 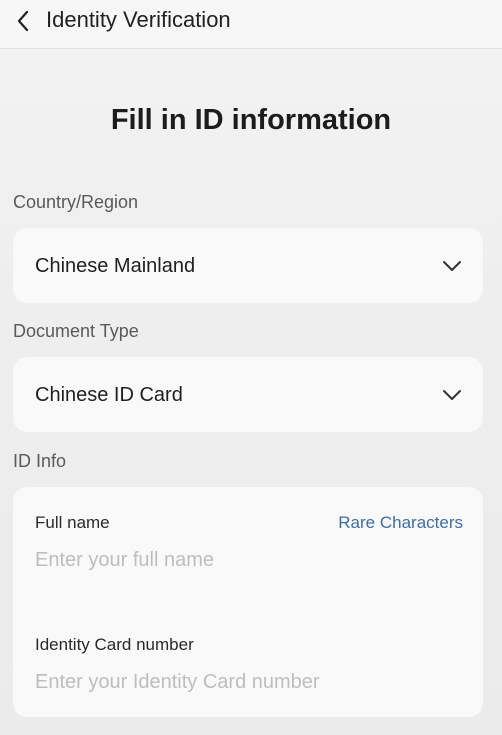 What do you see at coordinates (138, 19) in the screenshot?
I see `nav-title: Identity Verification` at bounding box center [138, 19].